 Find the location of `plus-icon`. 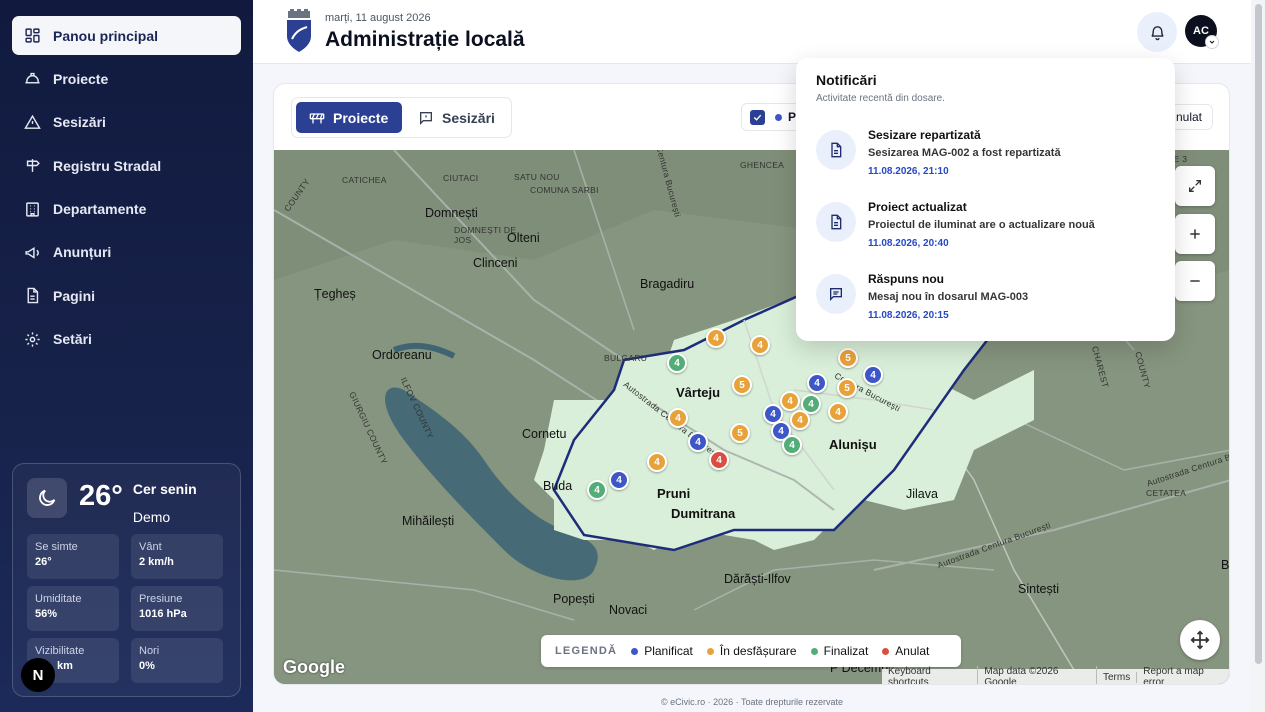

plus-icon is located at coordinates (1195, 234).